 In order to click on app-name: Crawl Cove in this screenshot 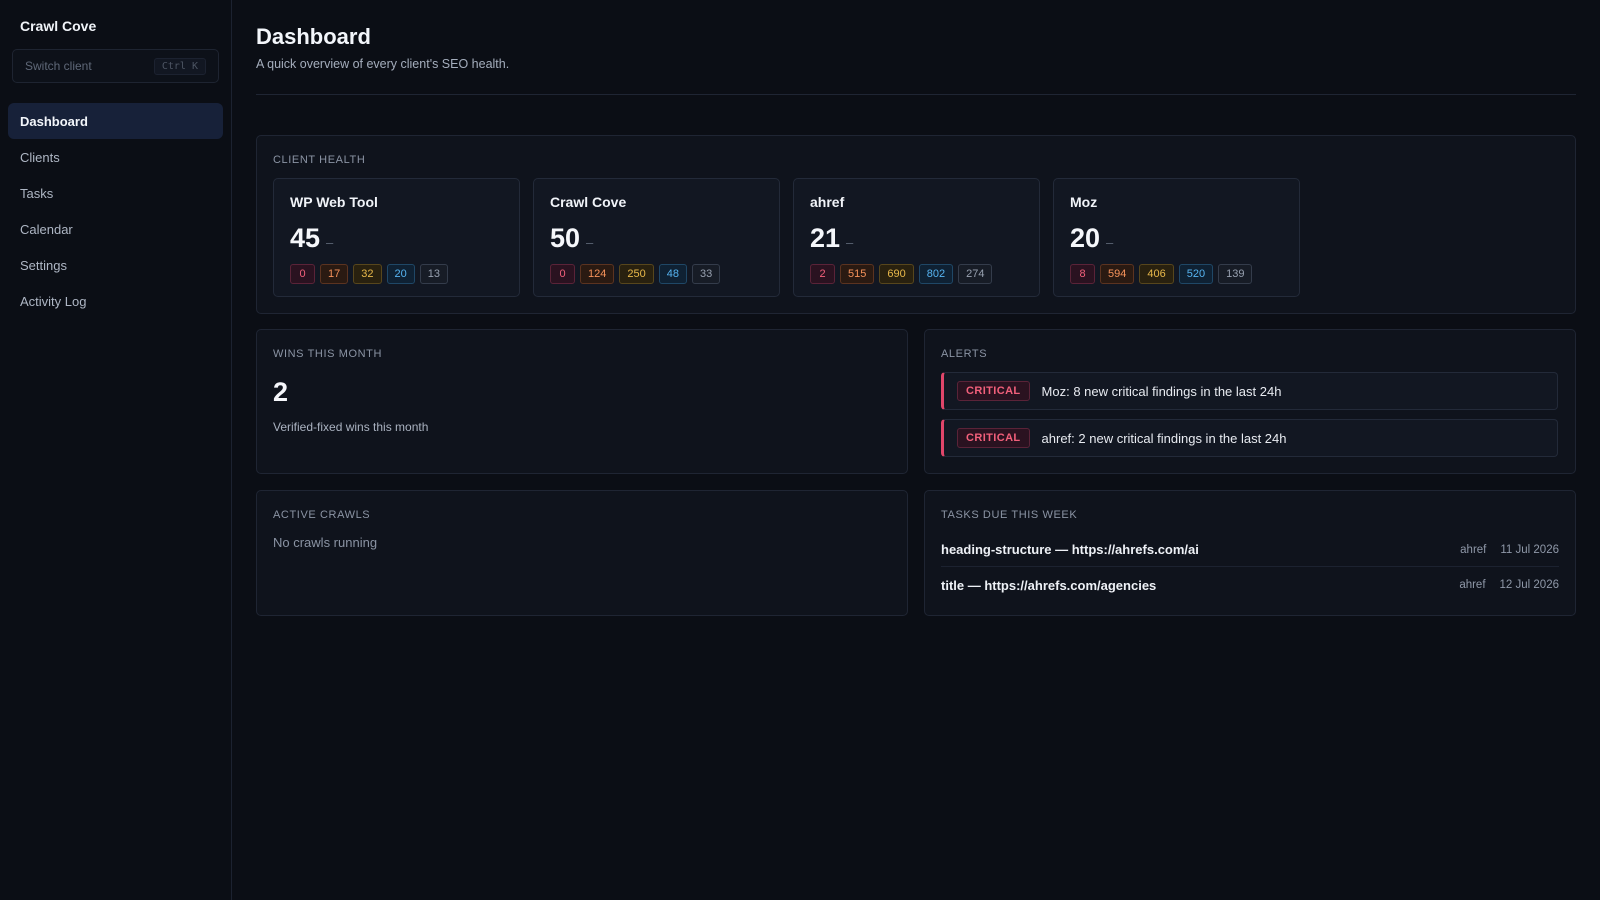, I will do `click(58, 26)`.